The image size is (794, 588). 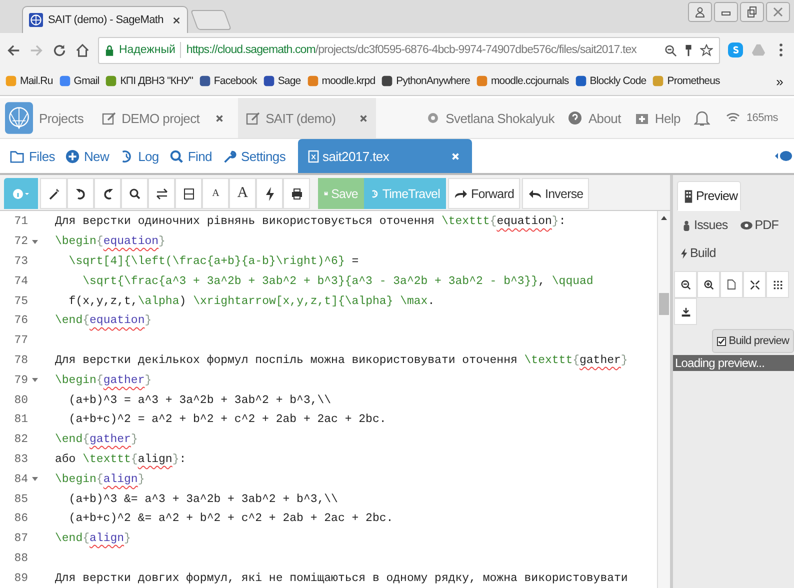 I want to click on line-number: 84, so click(x=20, y=479).